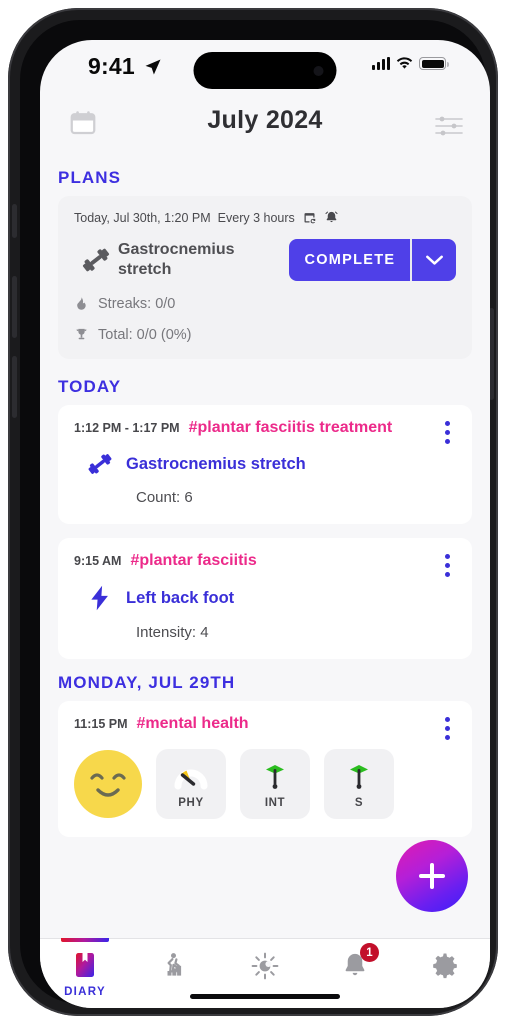 Image resolution: width=506 pixels, height=1024 pixels. I want to click on activity-stats-icon, so click(174, 964).